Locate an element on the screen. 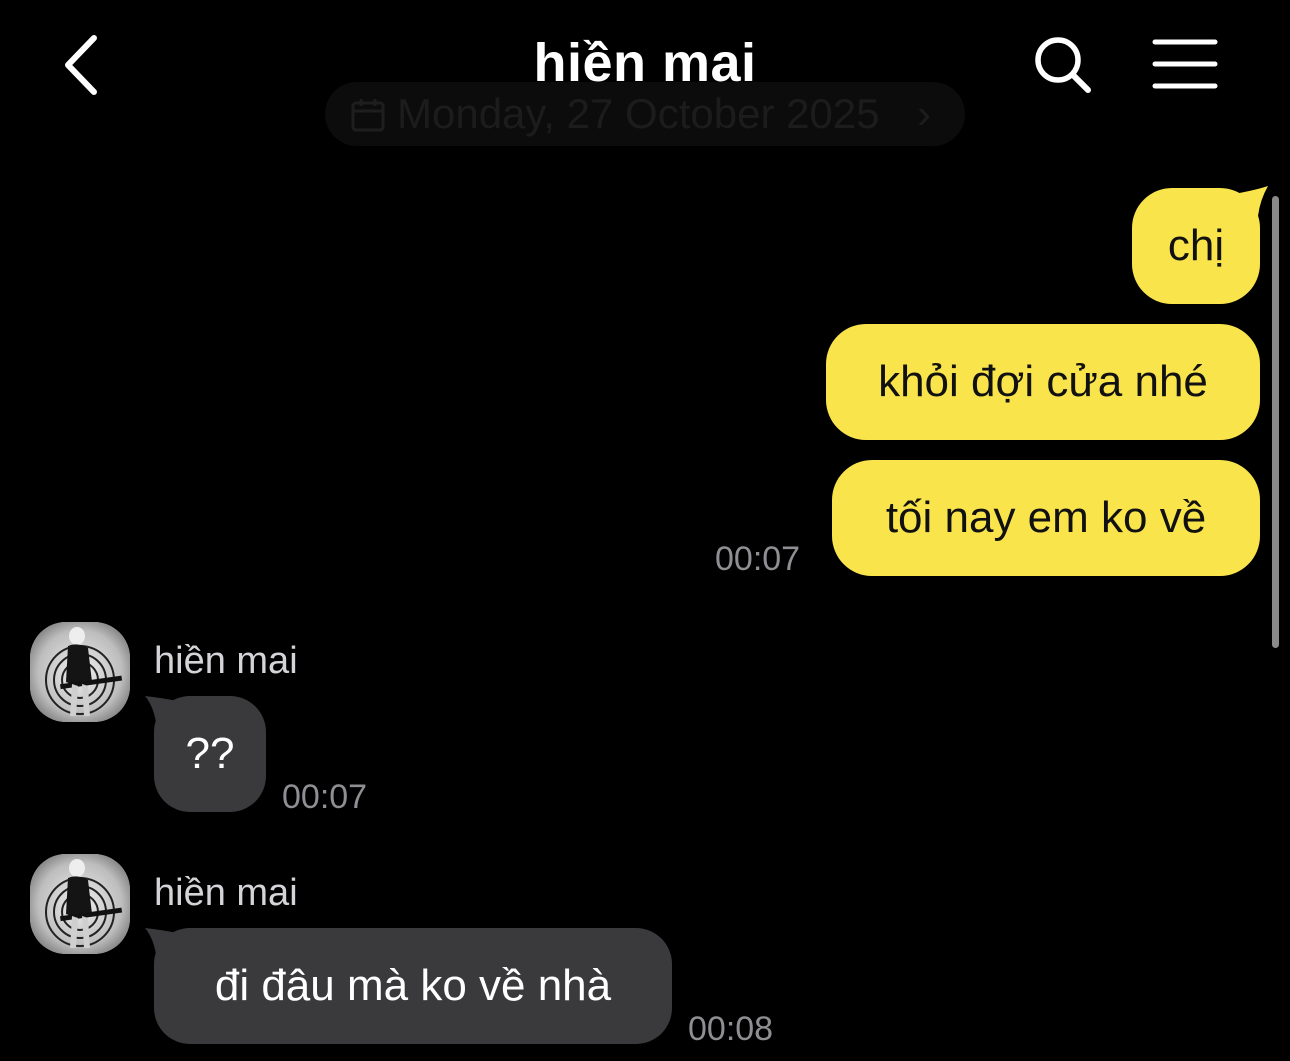 This screenshot has height=1061, width=1290. outgoing-message: khỏi đợi cửa nhé is located at coordinates (1043, 382).